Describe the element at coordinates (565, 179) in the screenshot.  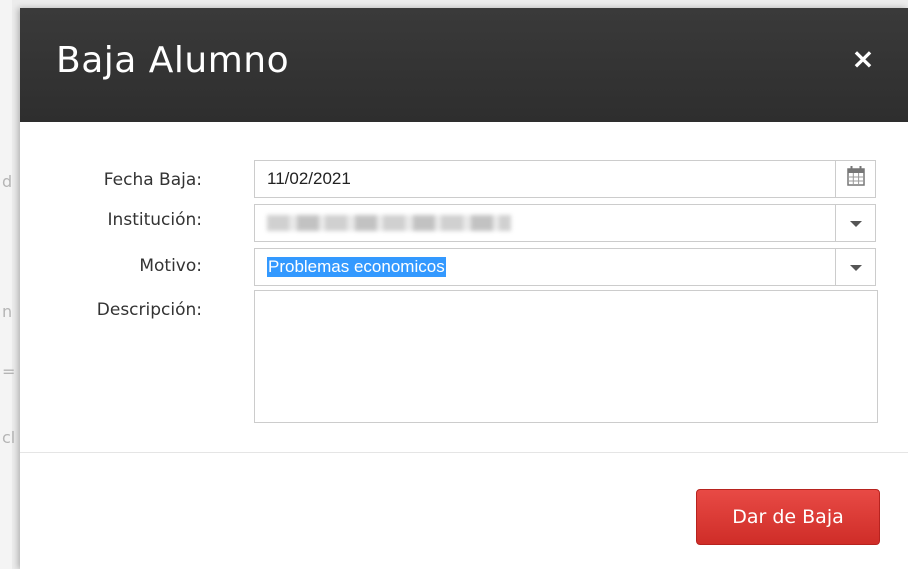
I see `fecha-baja-field: 11/02/2021` at that location.